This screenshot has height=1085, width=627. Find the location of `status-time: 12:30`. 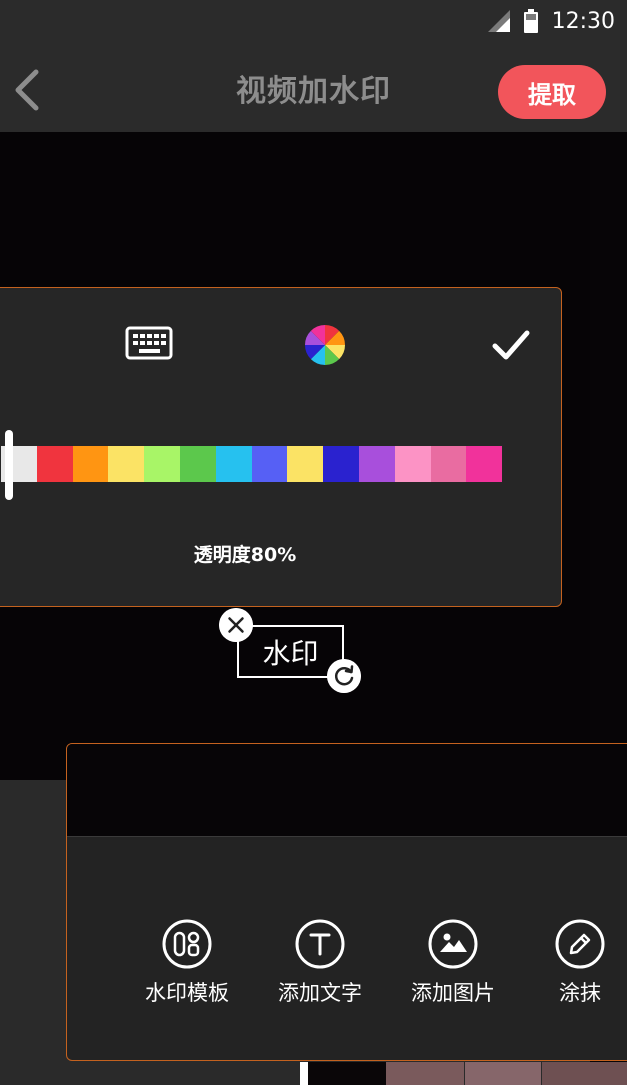

status-time: 12:30 is located at coordinates (583, 21).